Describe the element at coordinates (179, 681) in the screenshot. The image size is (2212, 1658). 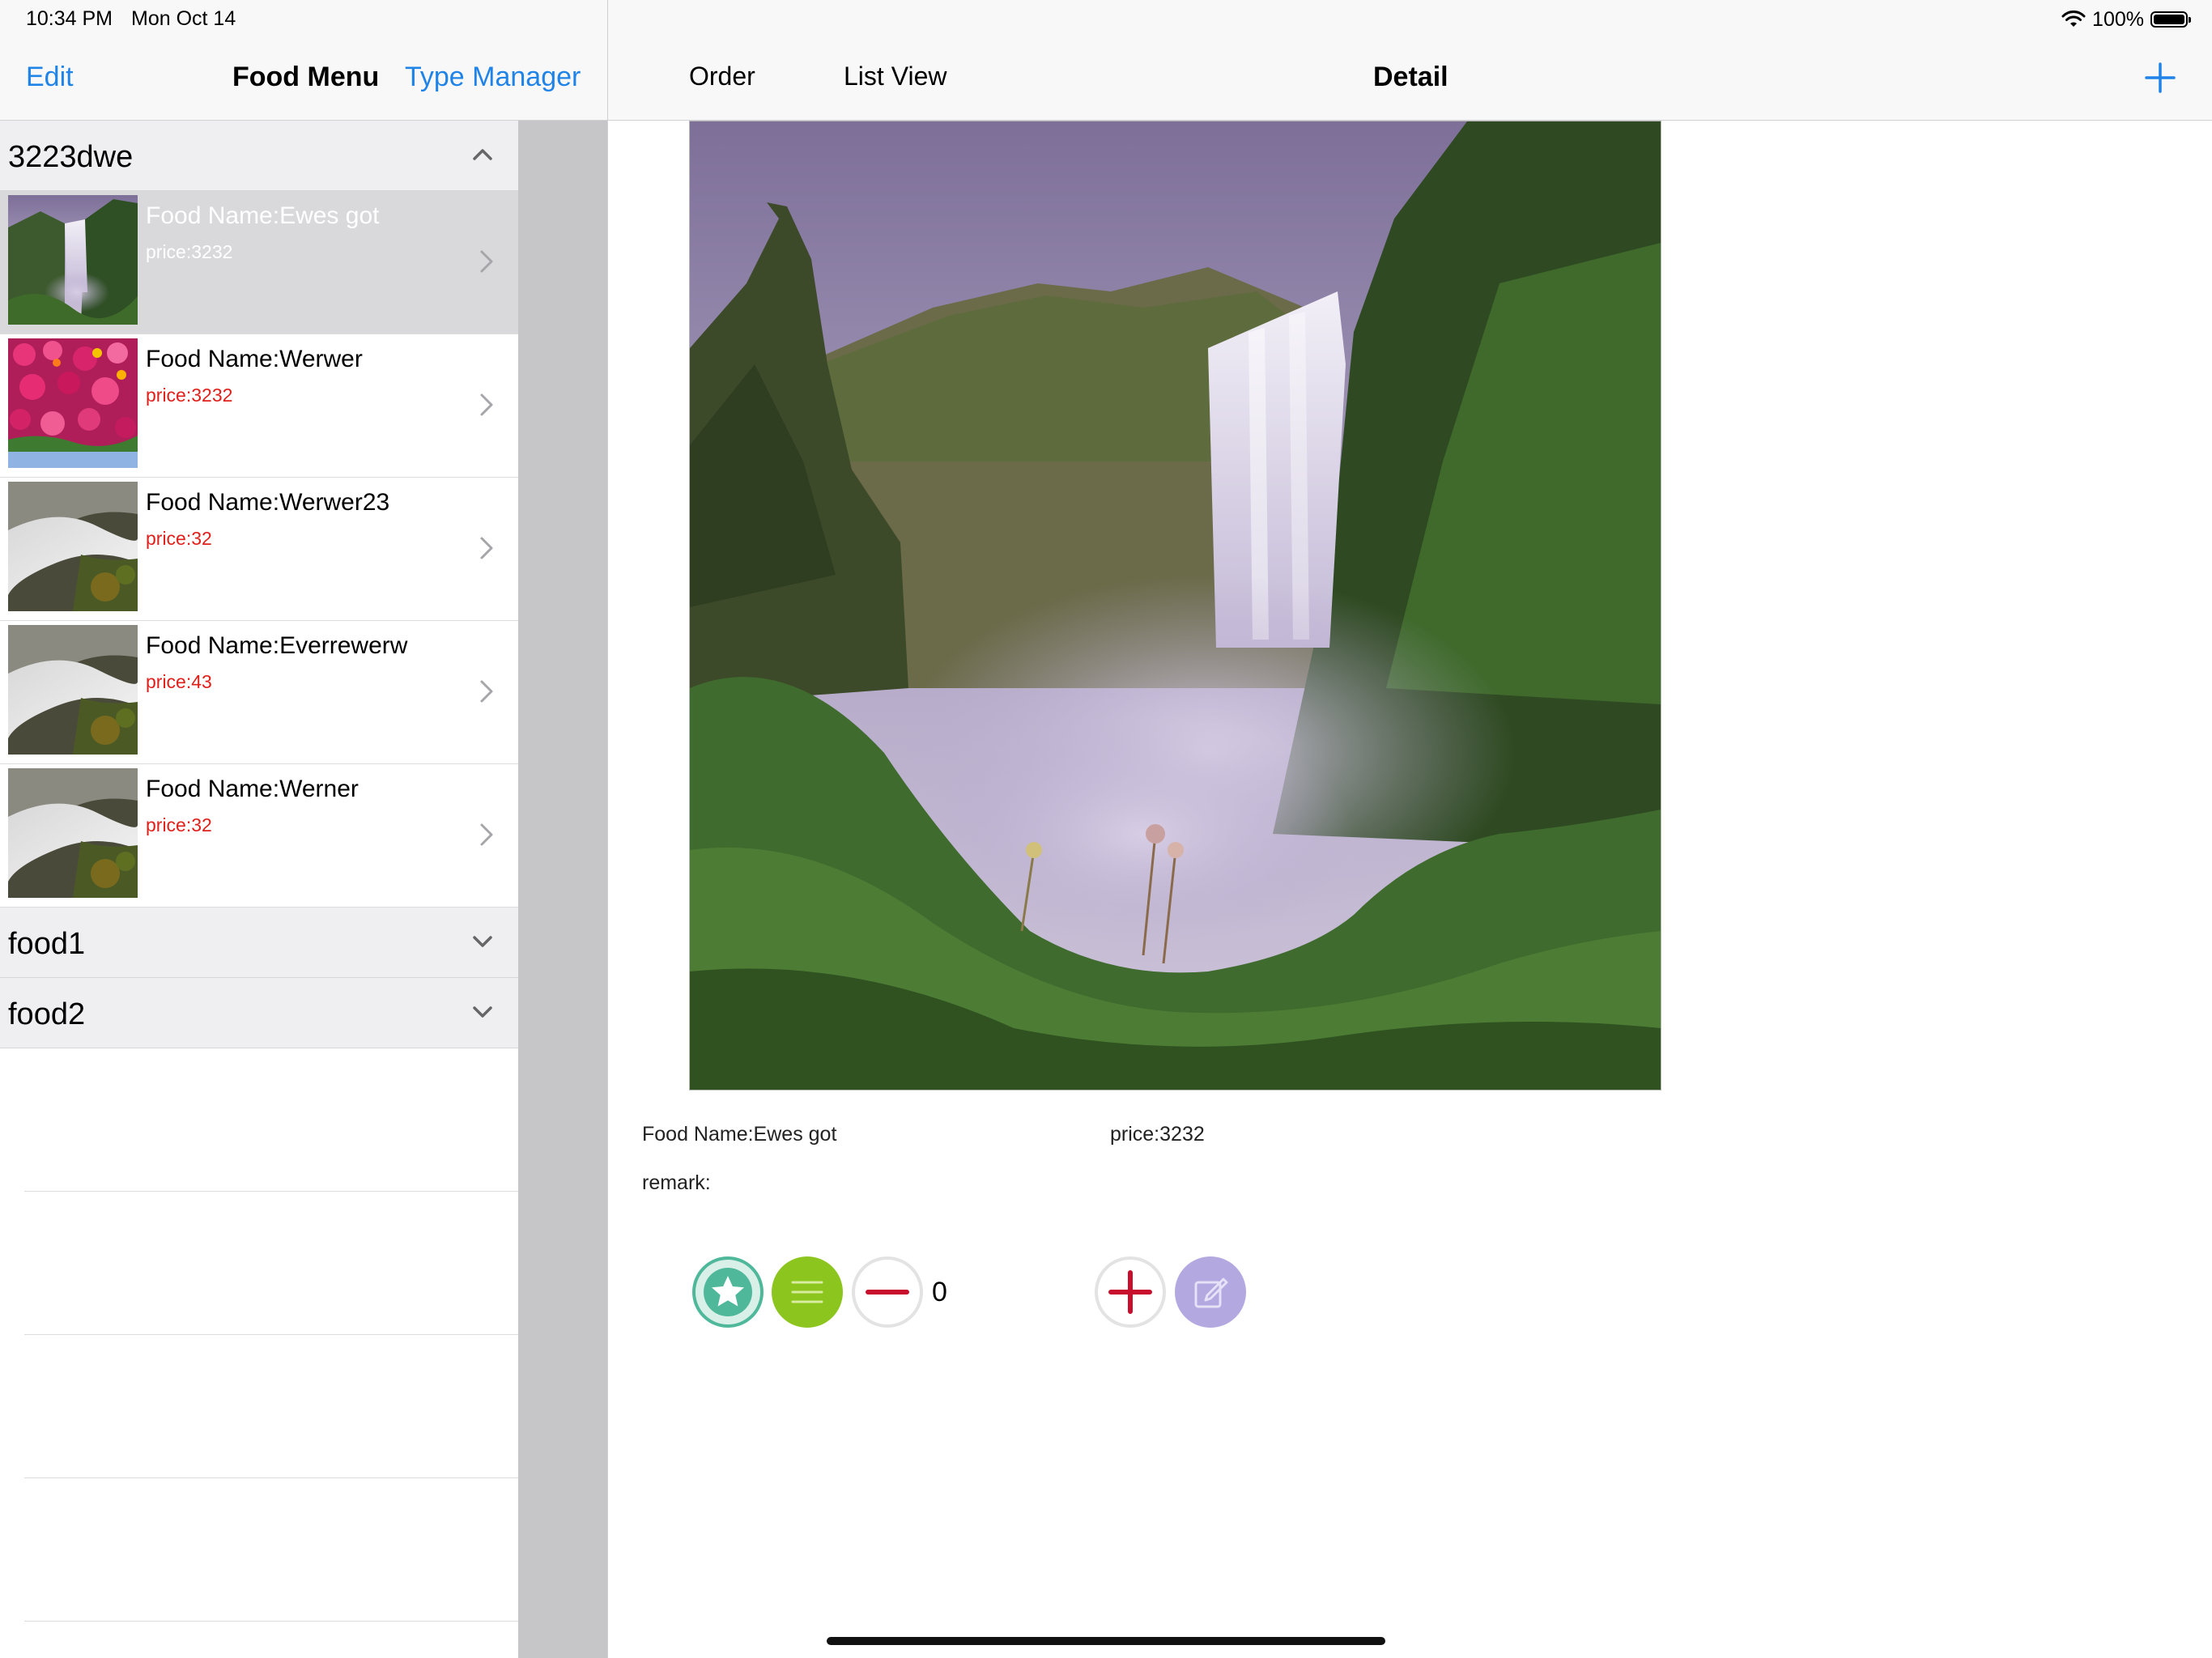
I see `food-price: price:43` at that location.